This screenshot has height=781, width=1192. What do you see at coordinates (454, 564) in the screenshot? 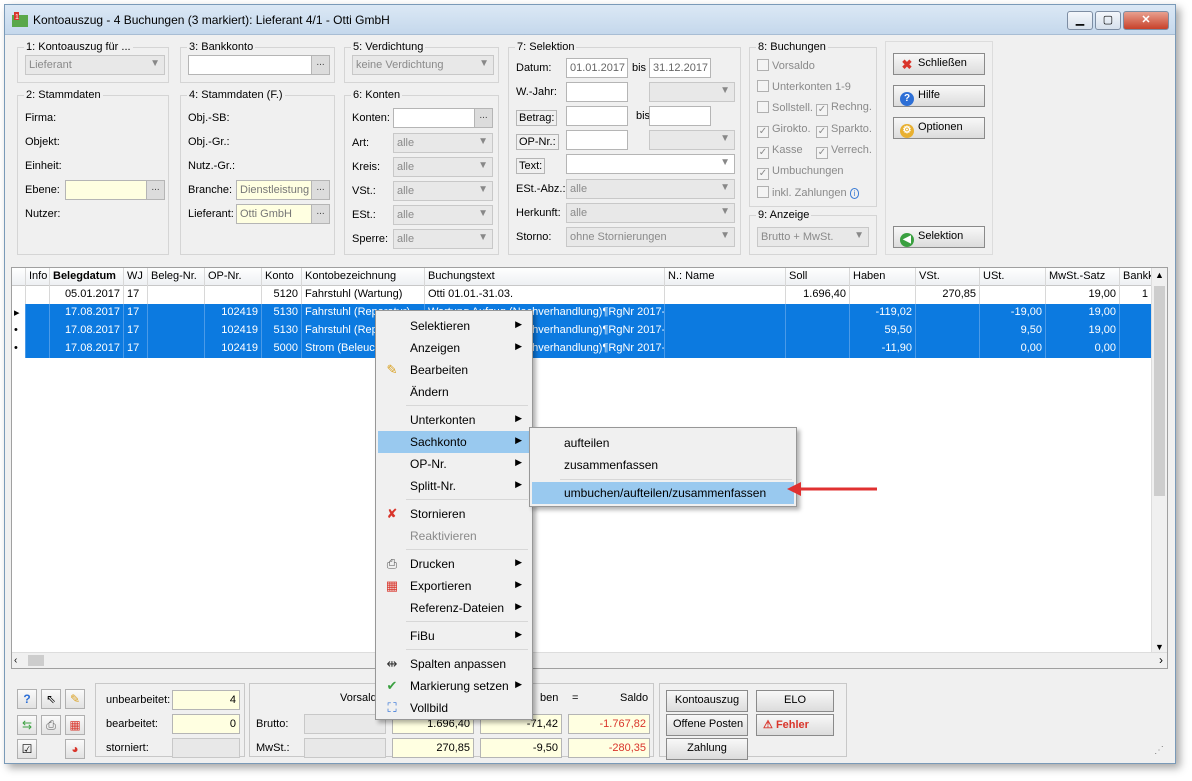
I see `menu-item-drucken: ⎙ Drucken ▶` at bounding box center [454, 564].